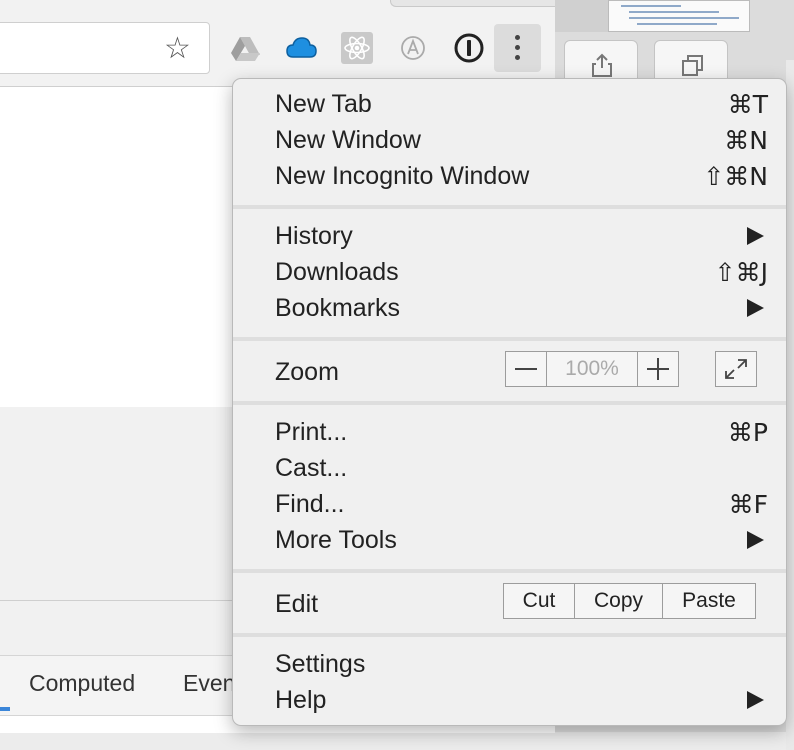 Image resolution: width=794 pixels, height=750 pixels. What do you see at coordinates (736, 369) in the screenshot?
I see `fullscreen-icon` at bounding box center [736, 369].